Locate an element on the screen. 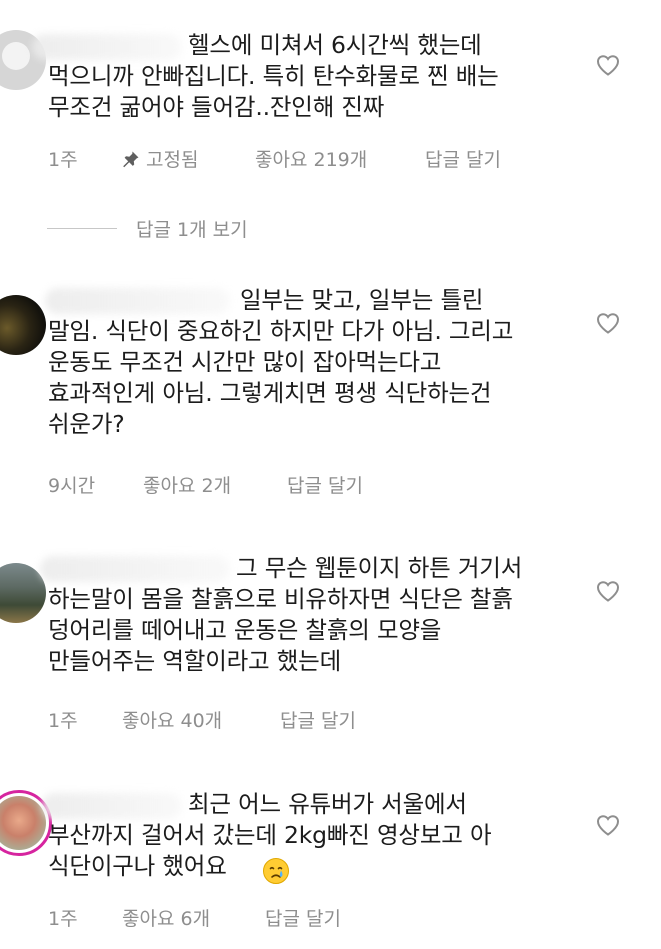 The height and width of the screenshot is (949, 661). comment-text-first-line: 일부는 맞고, 일부는 틀린 is located at coordinates (362, 300).